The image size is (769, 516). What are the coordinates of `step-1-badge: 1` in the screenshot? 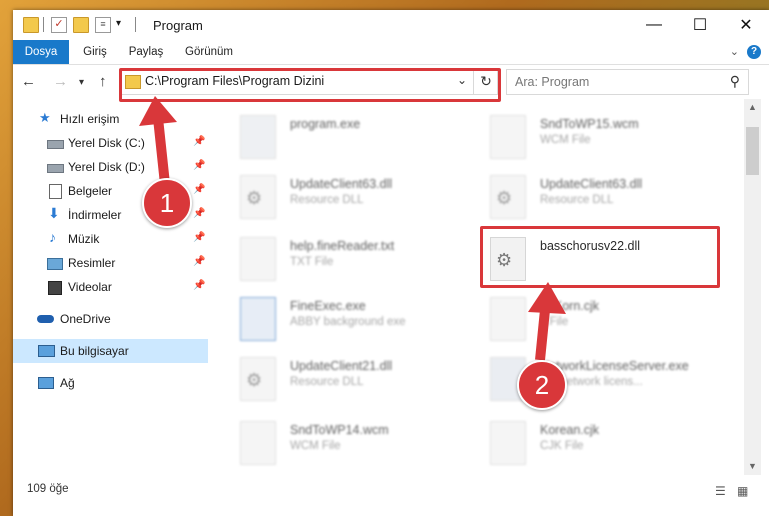 It's located at (167, 203).